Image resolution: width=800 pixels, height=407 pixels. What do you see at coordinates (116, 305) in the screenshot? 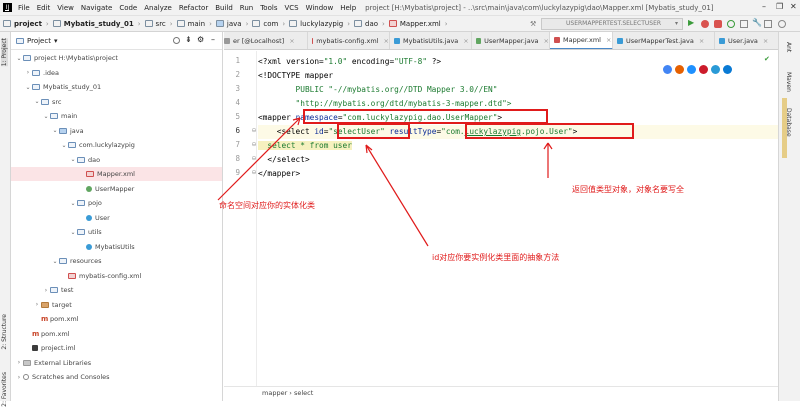
I see `tree-item: › target` at bounding box center [116, 305].